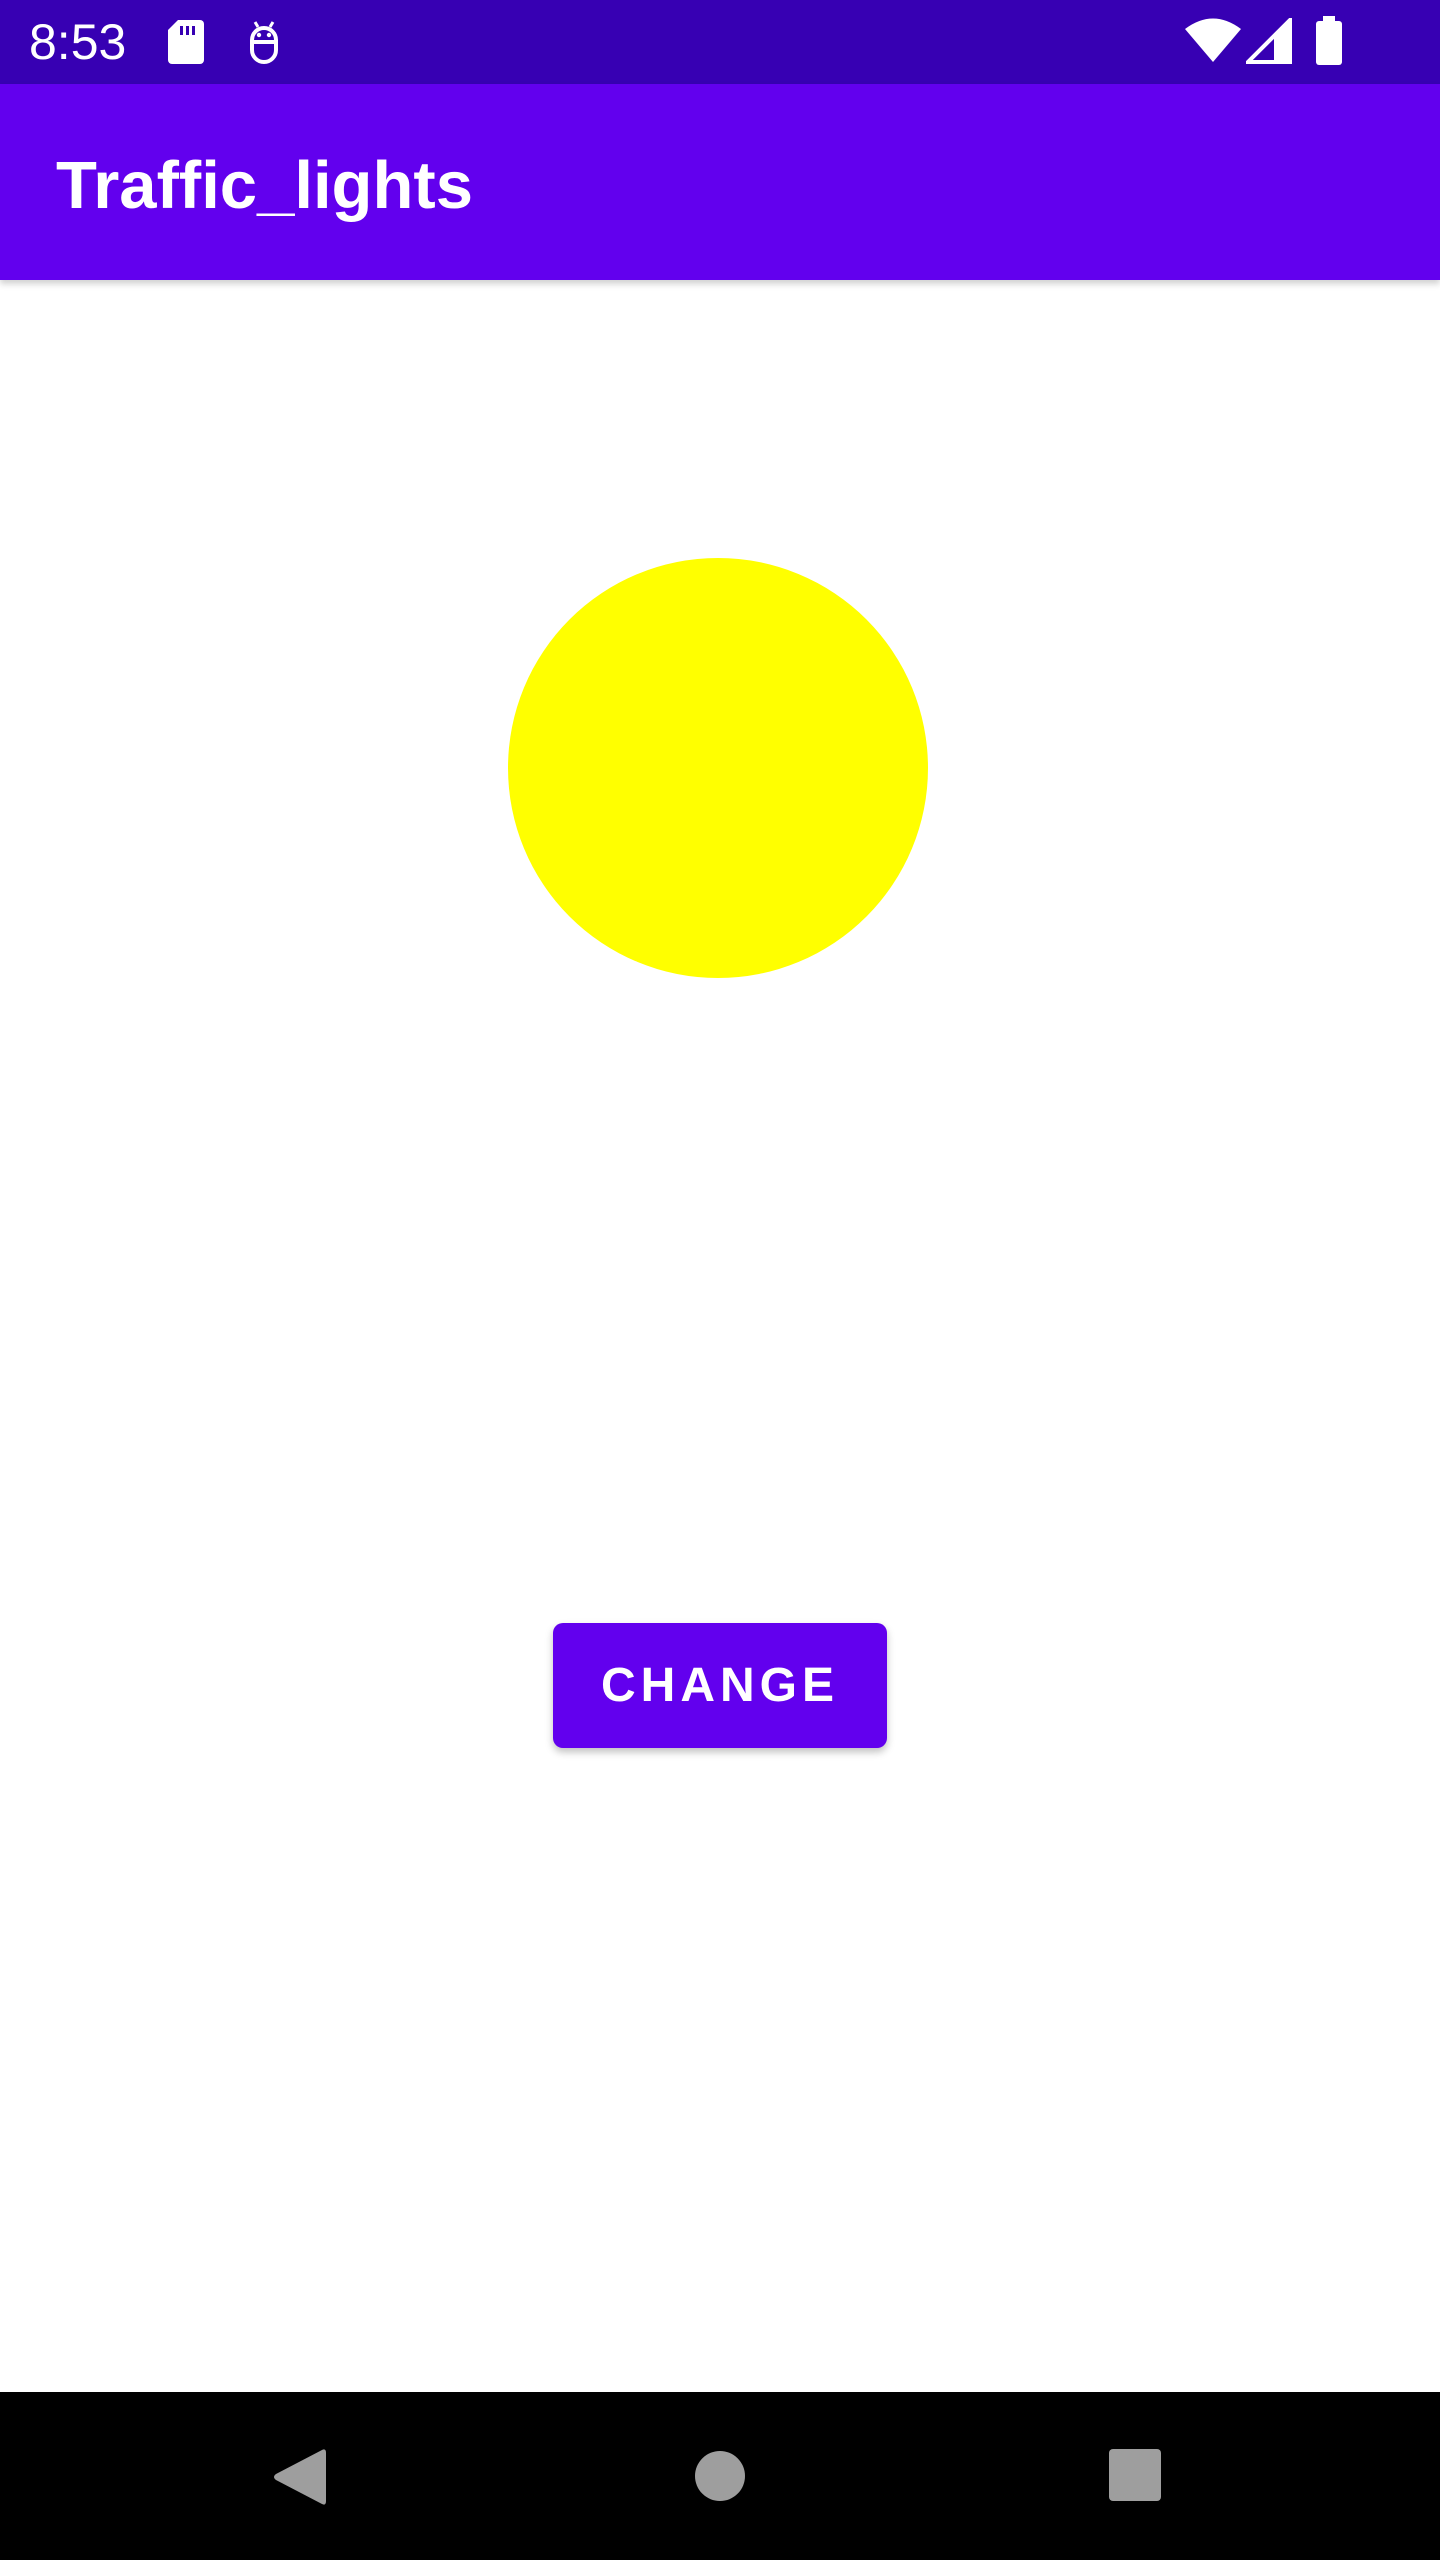 The height and width of the screenshot is (2560, 1440). Describe the element at coordinates (1269, 41) in the screenshot. I see `cell-signal-icon` at that location.